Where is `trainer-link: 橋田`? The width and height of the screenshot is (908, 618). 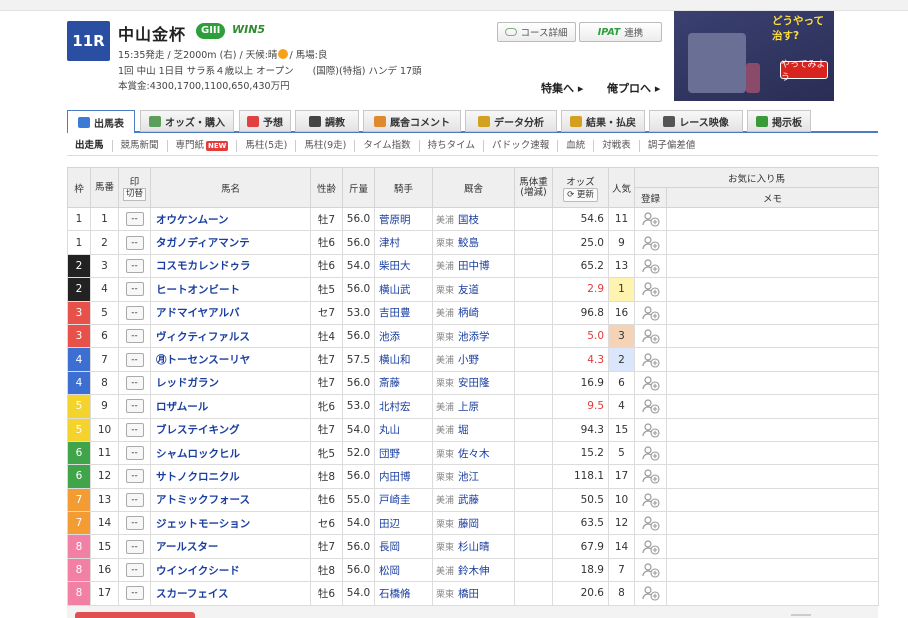 trainer-link: 橋田 is located at coordinates (468, 594).